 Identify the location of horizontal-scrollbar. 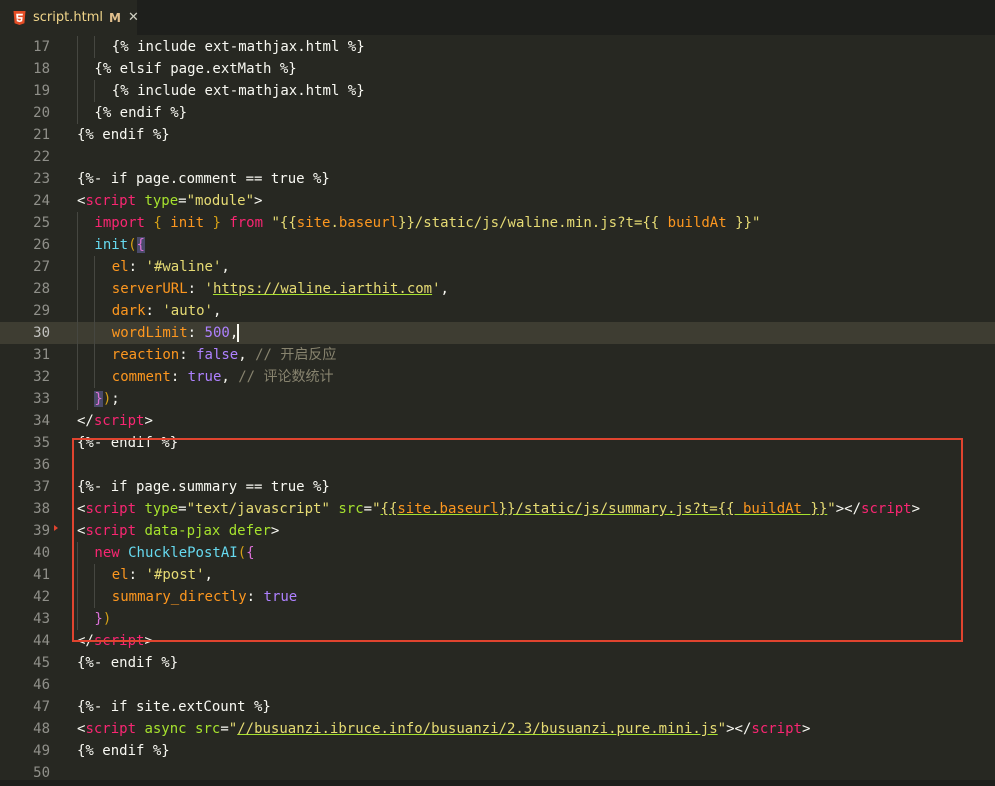
(497, 783).